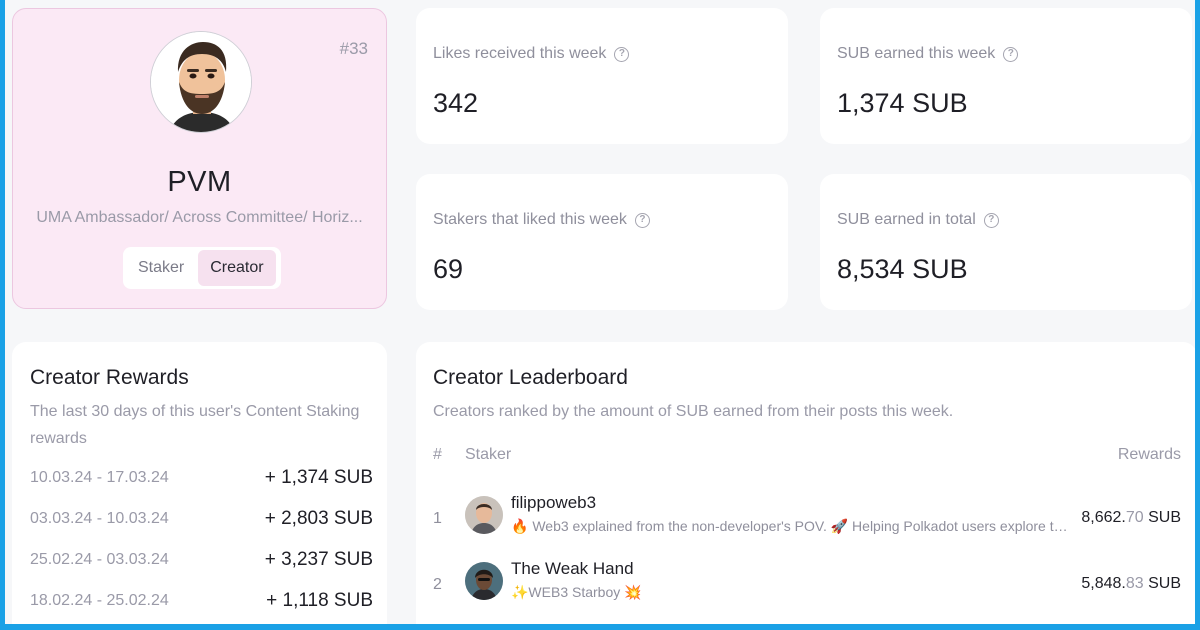 This screenshot has height=630, width=1200. What do you see at coordinates (602, 242) in the screenshot?
I see `stat-stakers-week: Stakers that liked this week ? 69` at bounding box center [602, 242].